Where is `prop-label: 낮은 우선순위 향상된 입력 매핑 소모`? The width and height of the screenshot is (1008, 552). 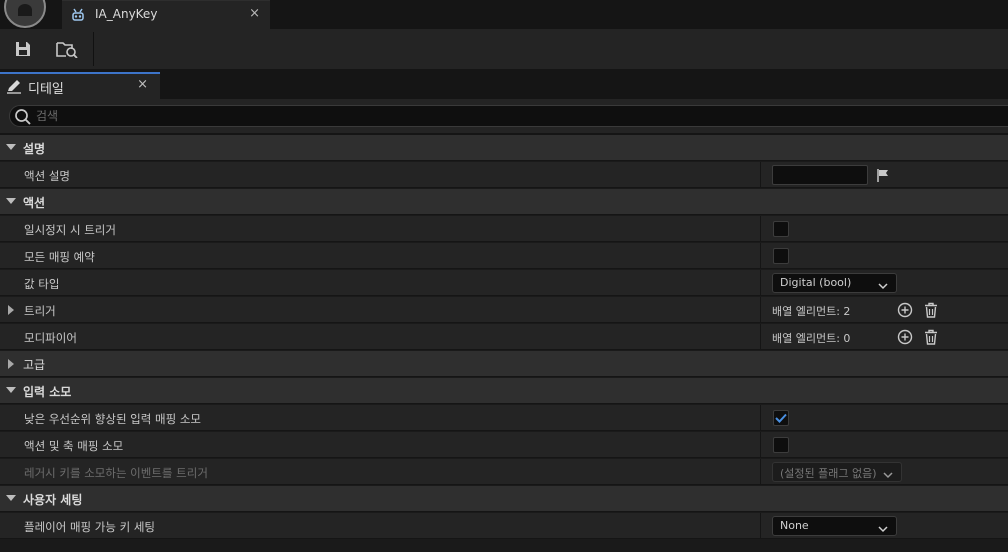 prop-label: 낮은 우선순위 향상된 입력 매핑 소모 is located at coordinates (112, 419).